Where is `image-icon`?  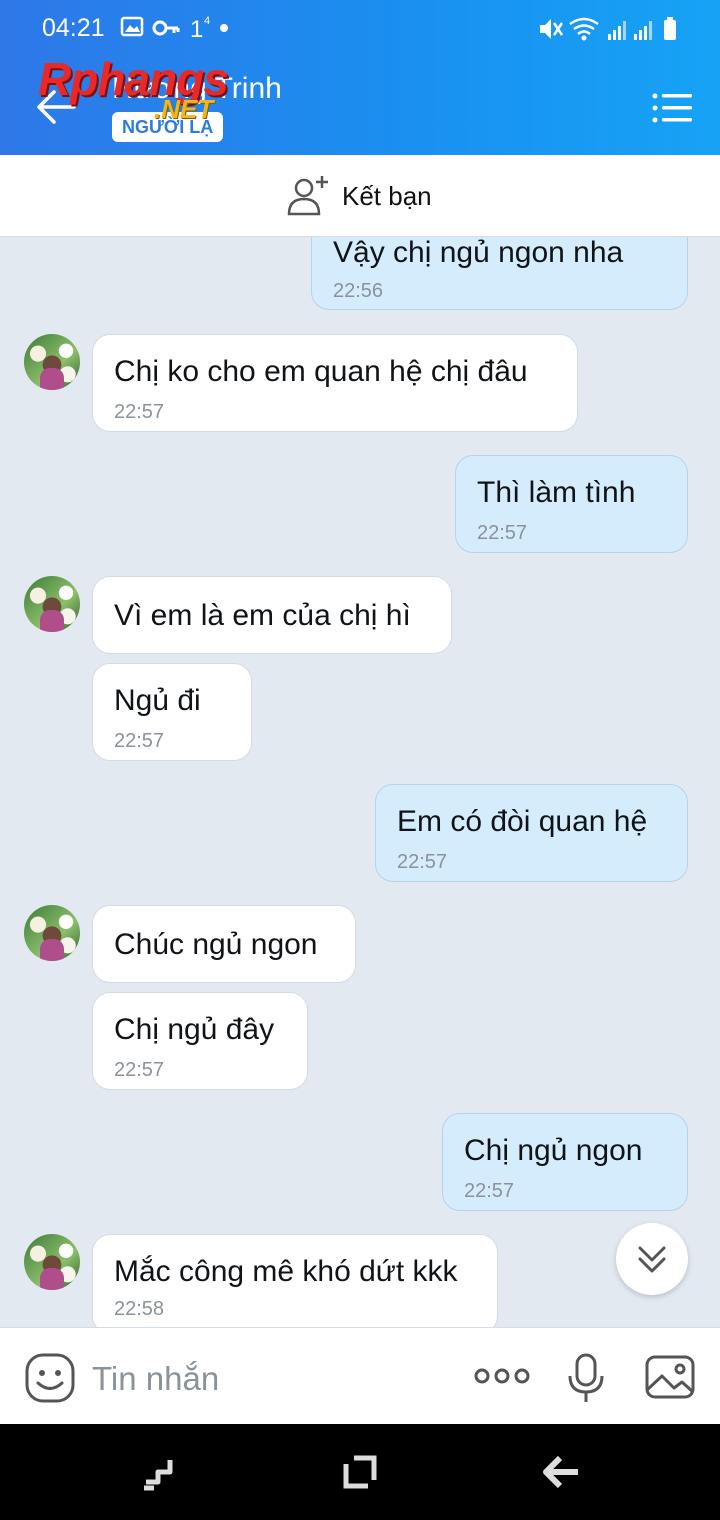 image-icon is located at coordinates (670, 1377).